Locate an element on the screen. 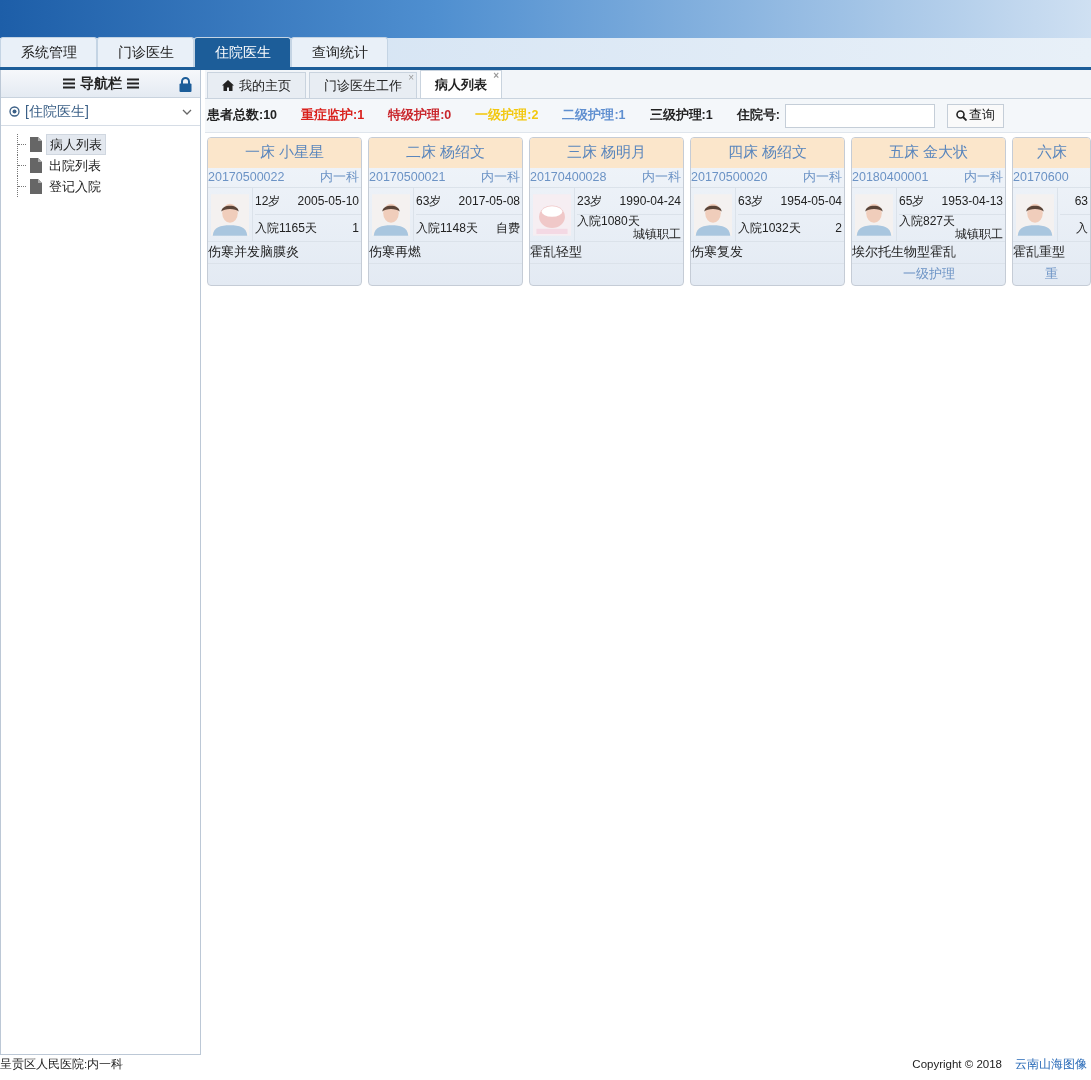 The width and height of the screenshot is (1091, 1080). payer-type: 自费 is located at coordinates (508, 228).